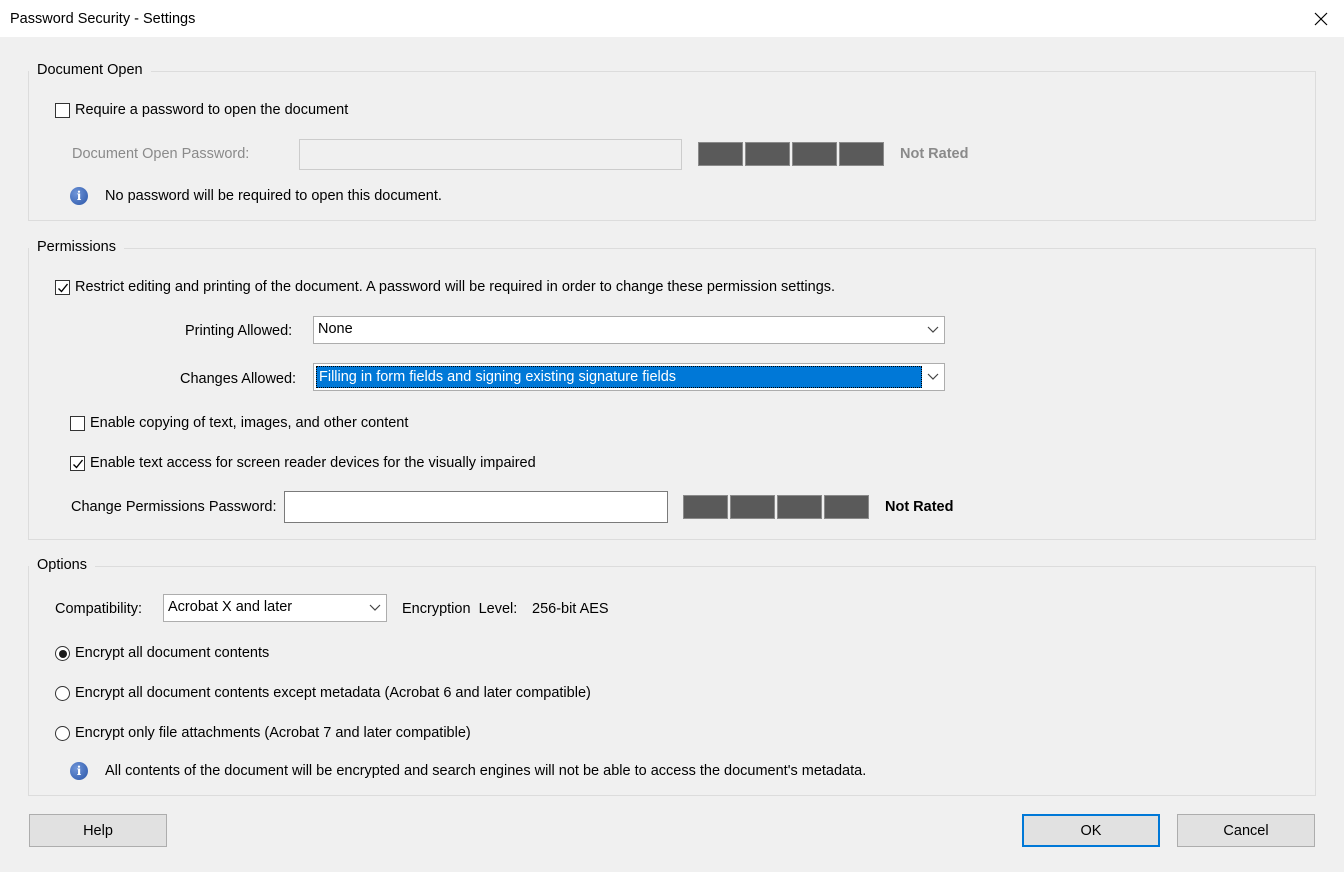  I want to click on require-password-checkbox, so click(62, 110).